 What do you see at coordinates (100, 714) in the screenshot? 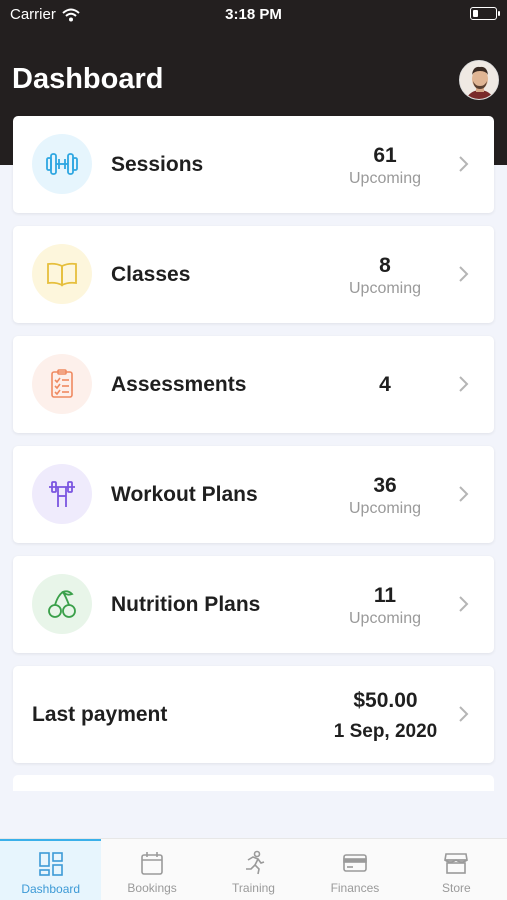
I see `payment-label: Last payment` at bounding box center [100, 714].